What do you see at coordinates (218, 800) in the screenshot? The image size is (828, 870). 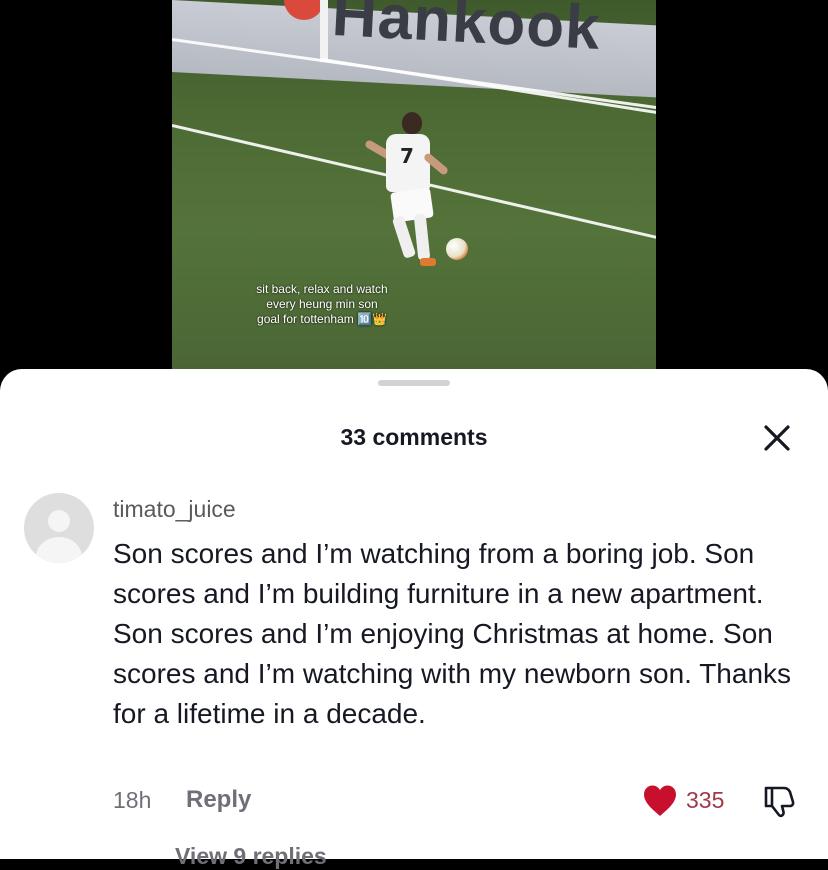 I see `reply-button: Reply` at bounding box center [218, 800].